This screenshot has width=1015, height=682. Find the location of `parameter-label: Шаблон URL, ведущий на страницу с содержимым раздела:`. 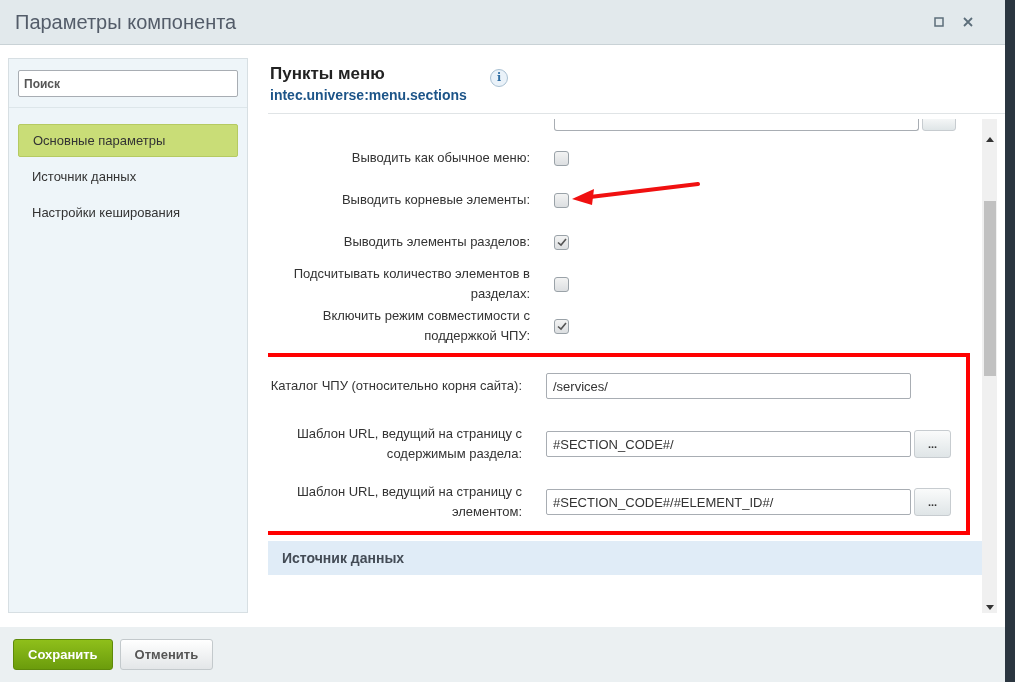

parameter-label: Шаблон URL, ведущий на страницу с содержимым раздела: is located at coordinates (409, 444).